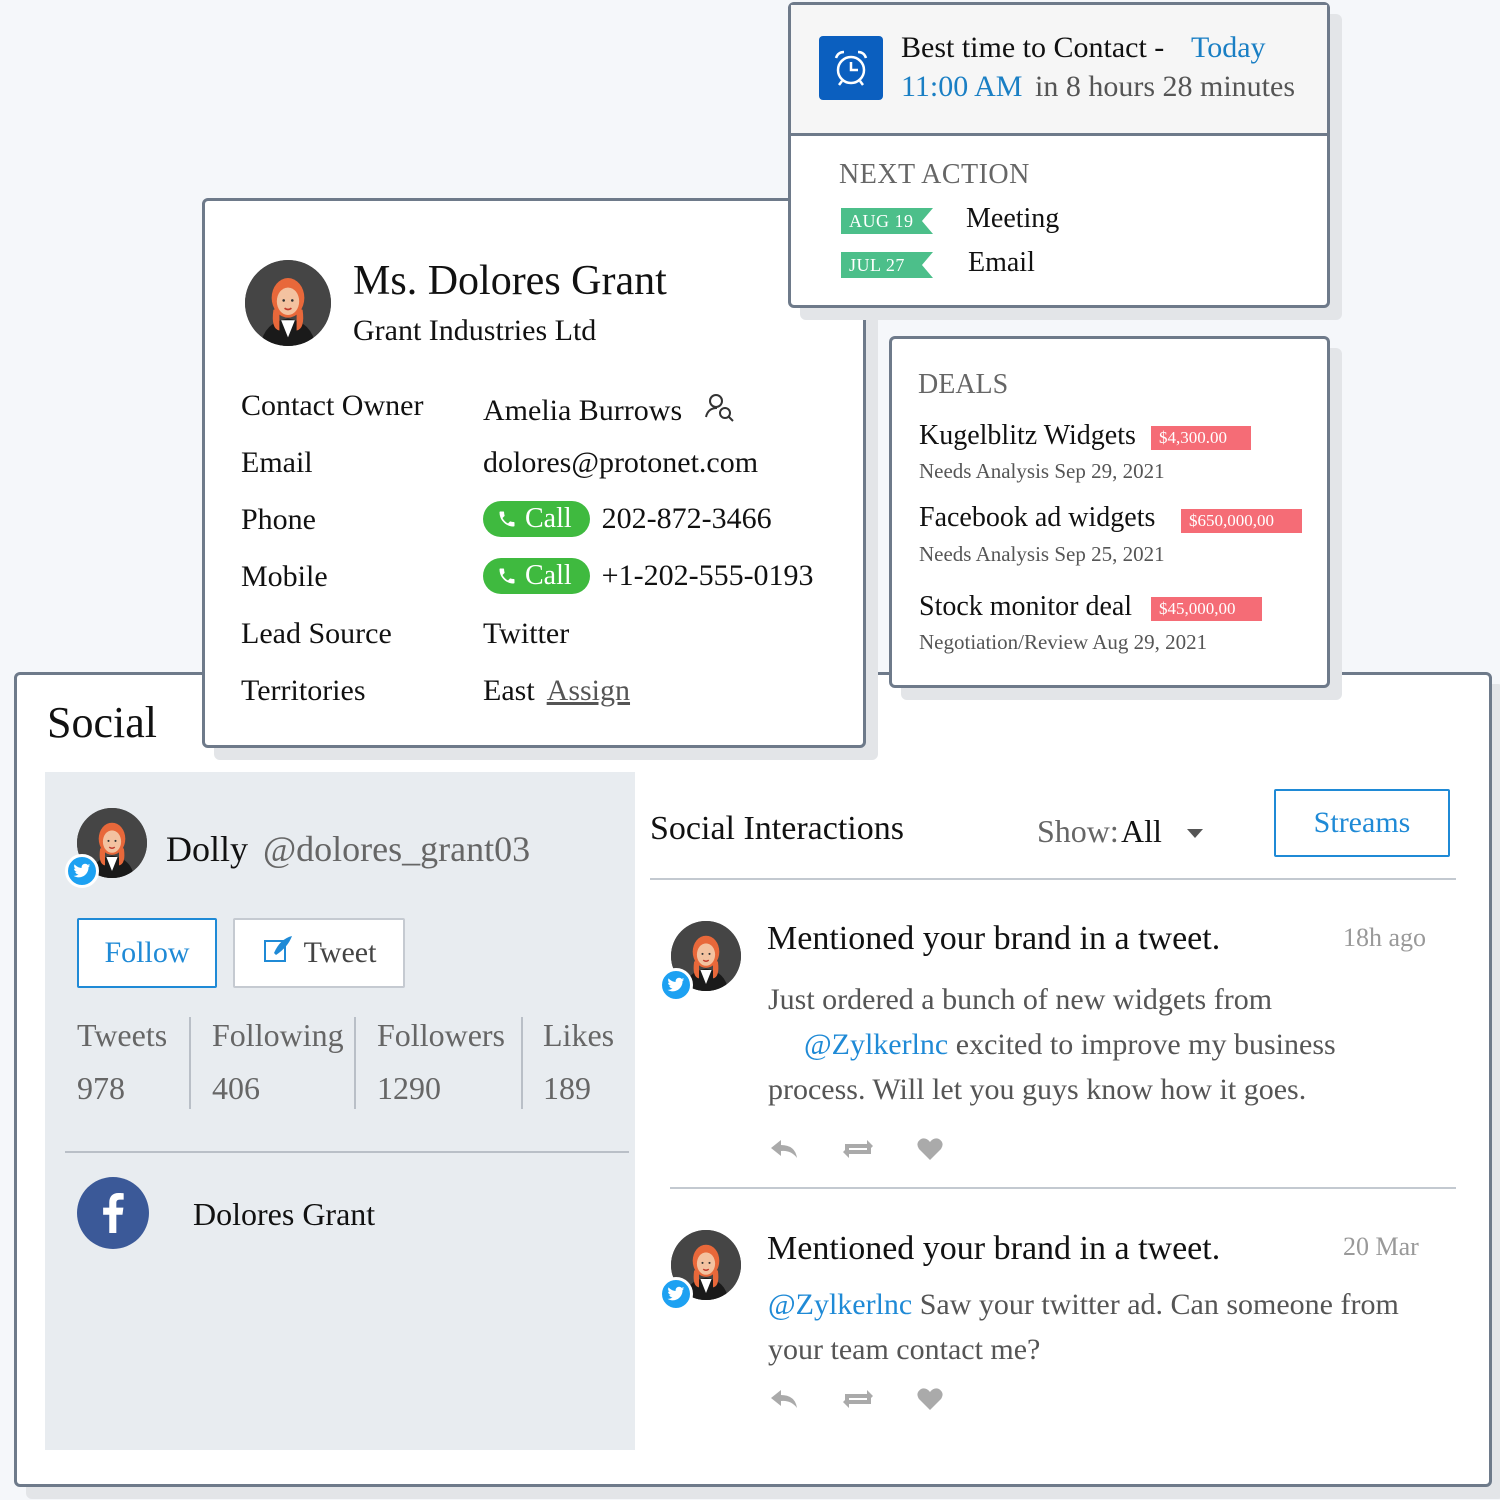 The image size is (1500, 1500). I want to click on stat-value: 1290, so click(409, 1088).